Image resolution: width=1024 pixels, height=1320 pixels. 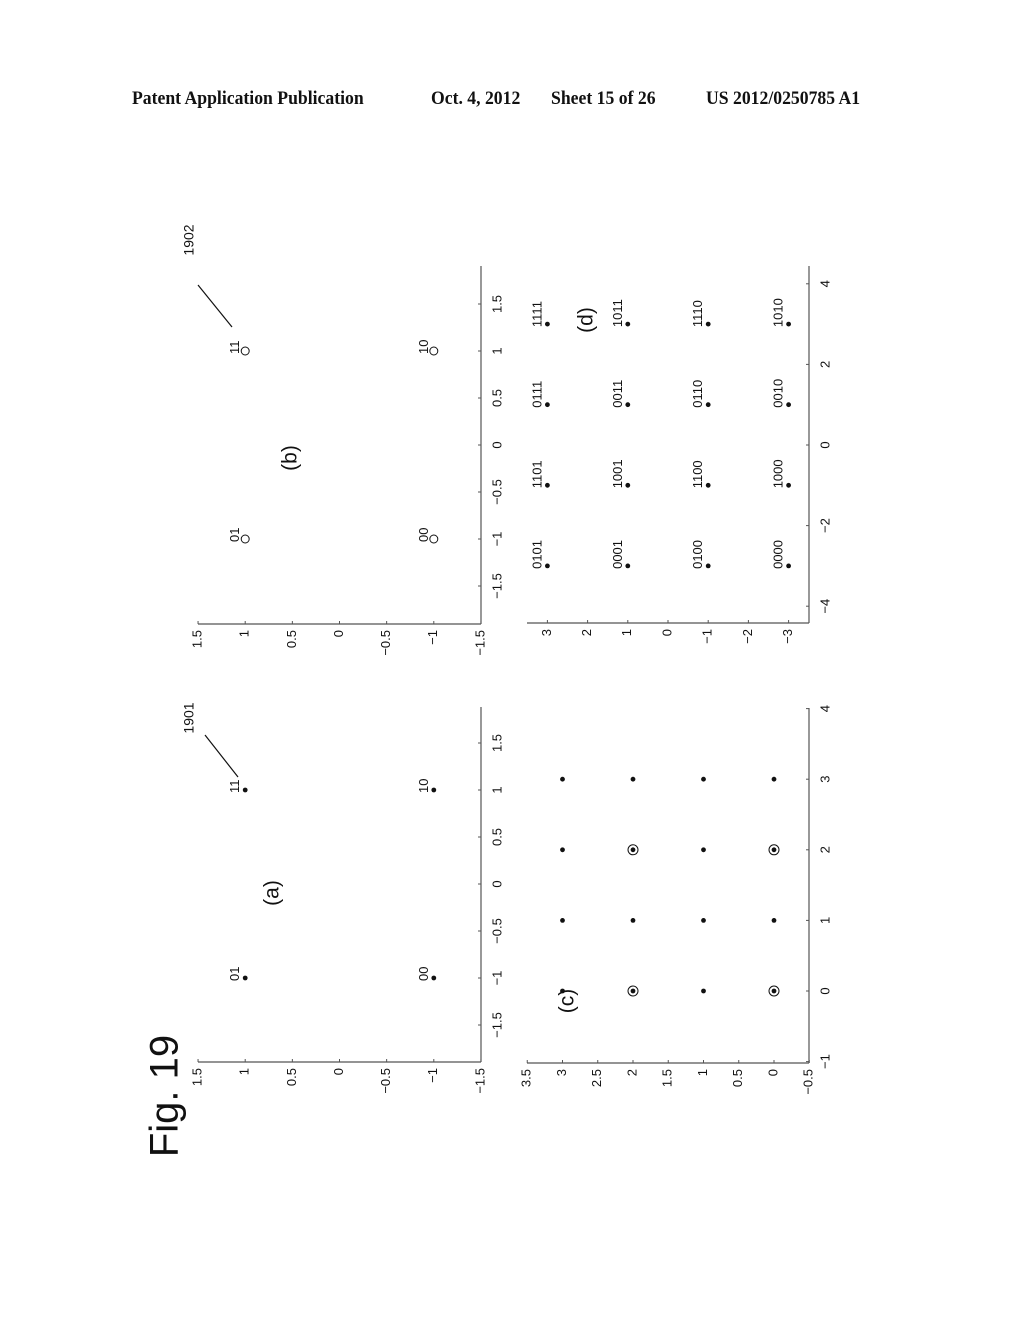 What do you see at coordinates (824, 606) in the screenshot?
I see `x-tick-label: −4` at bounding box center [824, 606].